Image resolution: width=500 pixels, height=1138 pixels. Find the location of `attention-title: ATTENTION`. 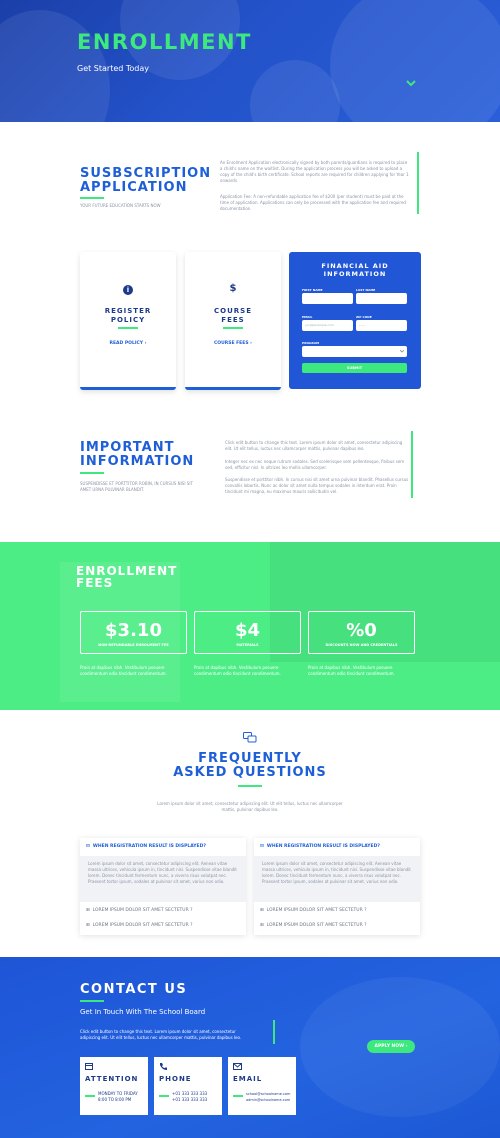

attention-title: ATTENTION is located at coordinates (112, 1079).